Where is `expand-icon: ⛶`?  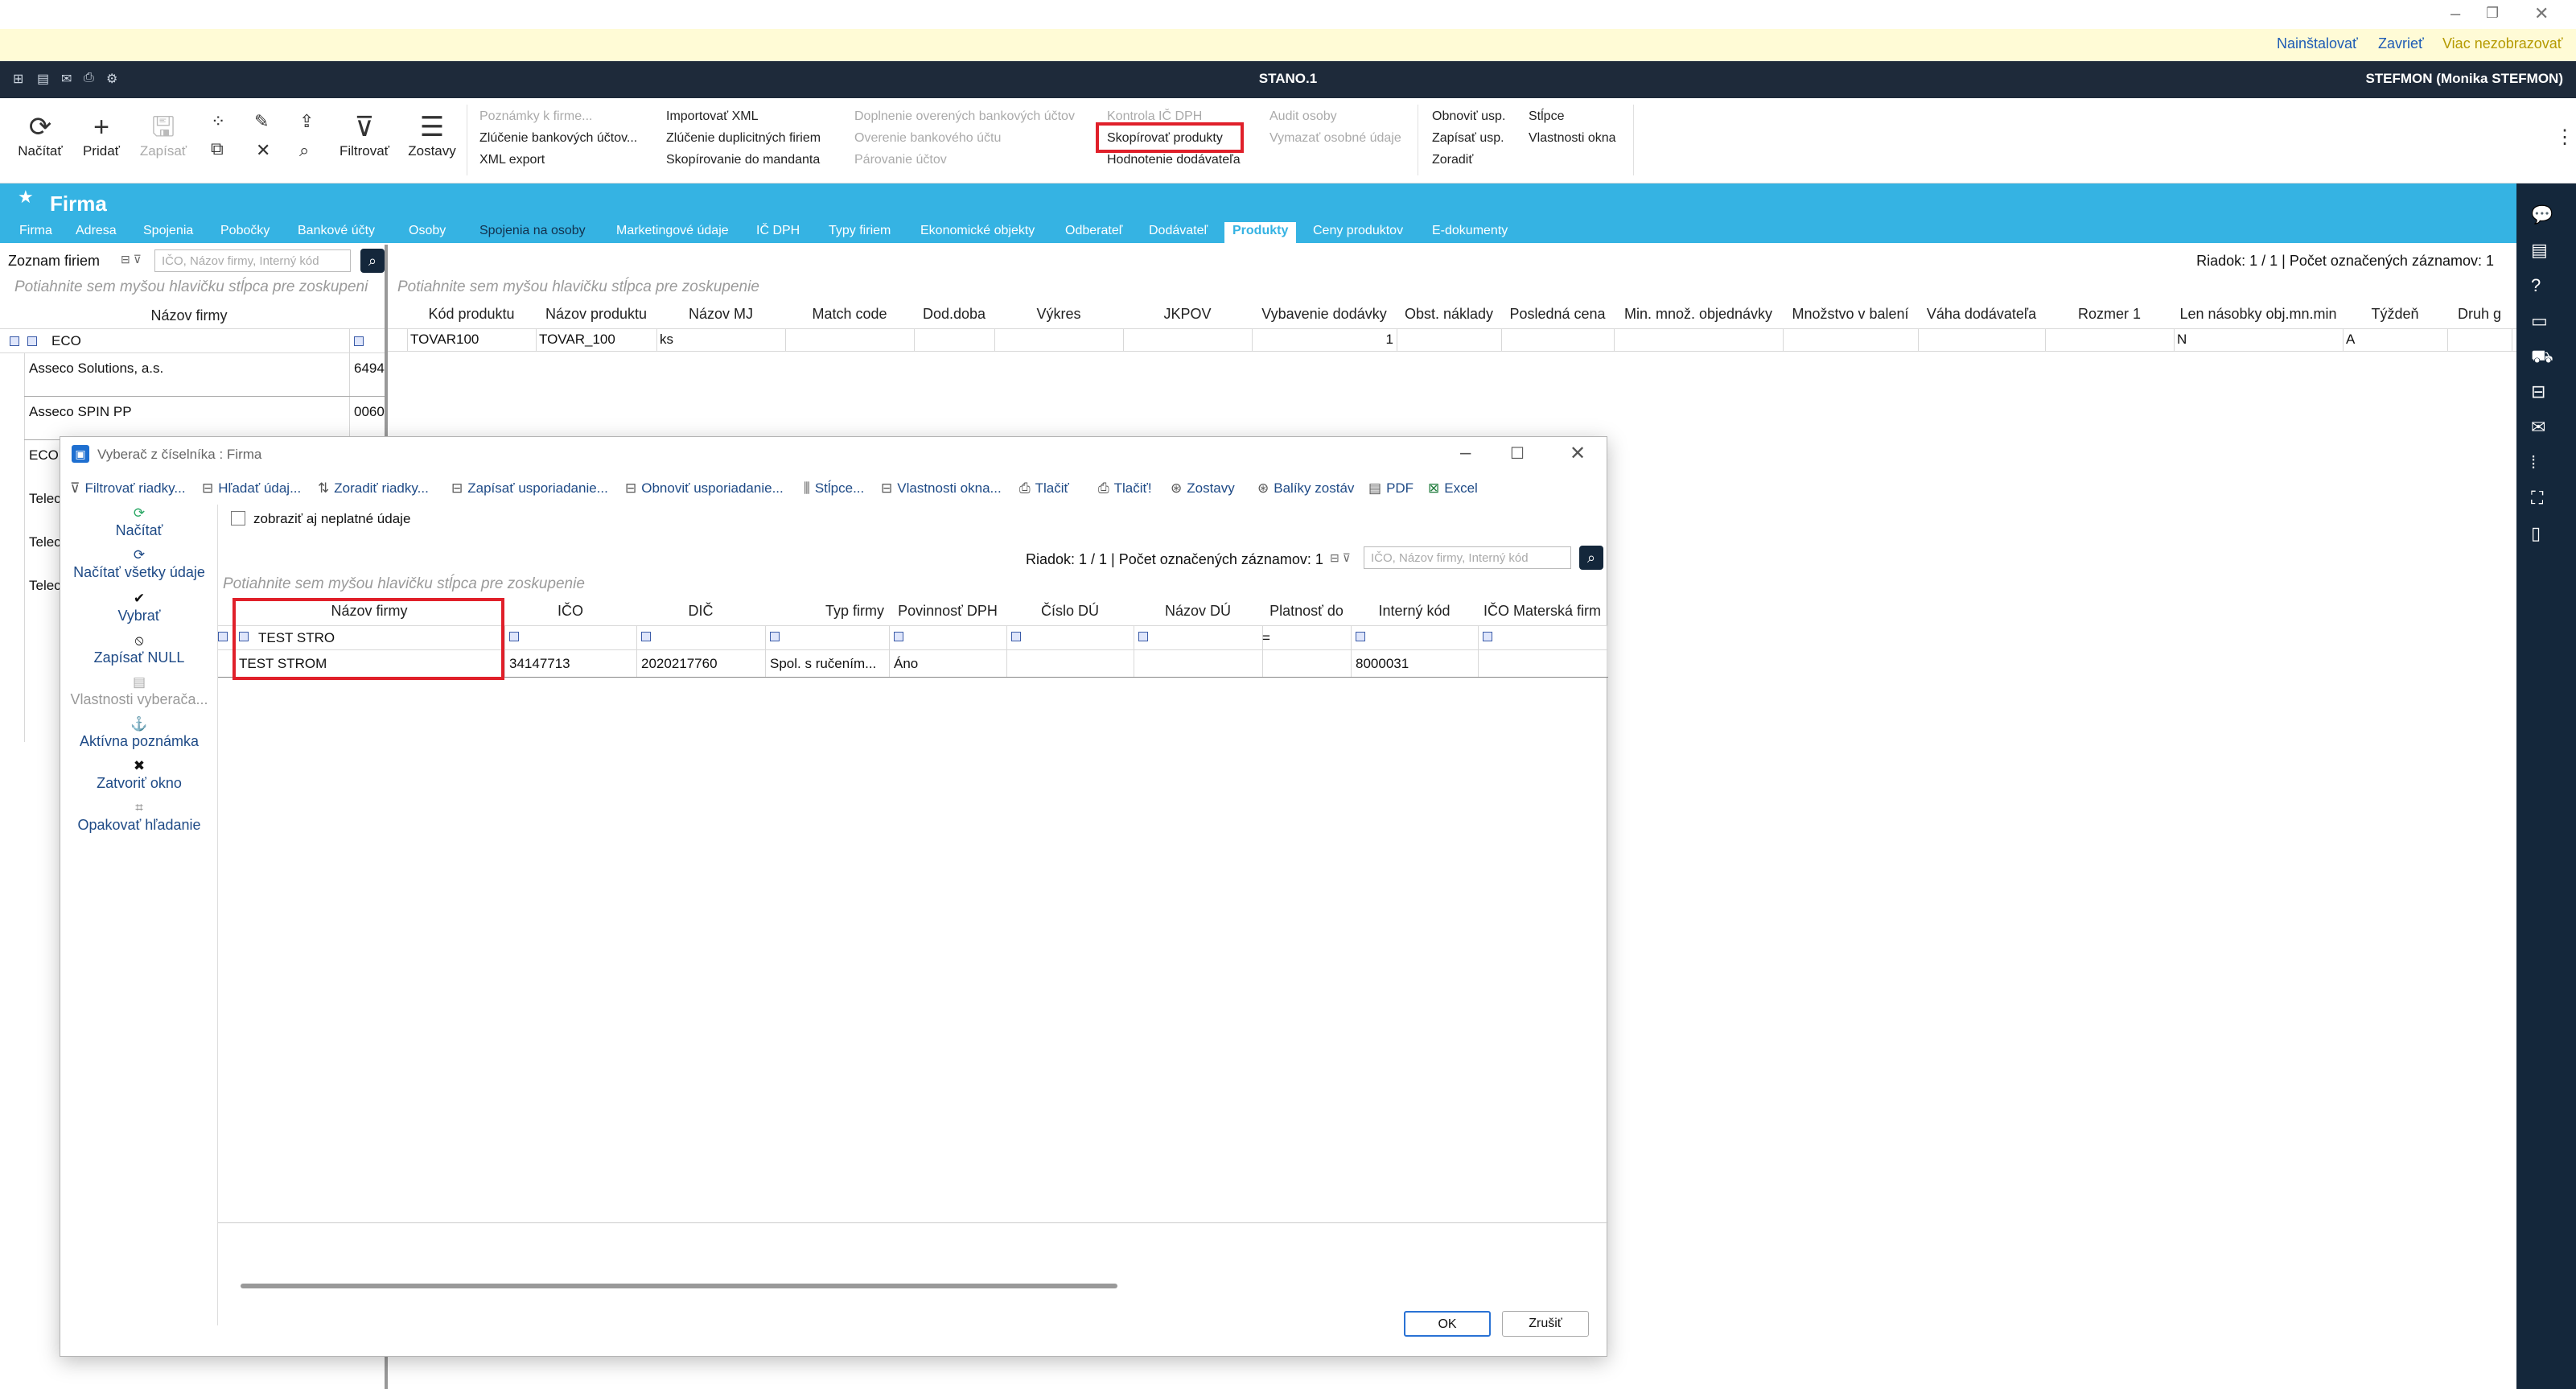
expand-icon: ⛶ is located at coordinates (2537, 499).